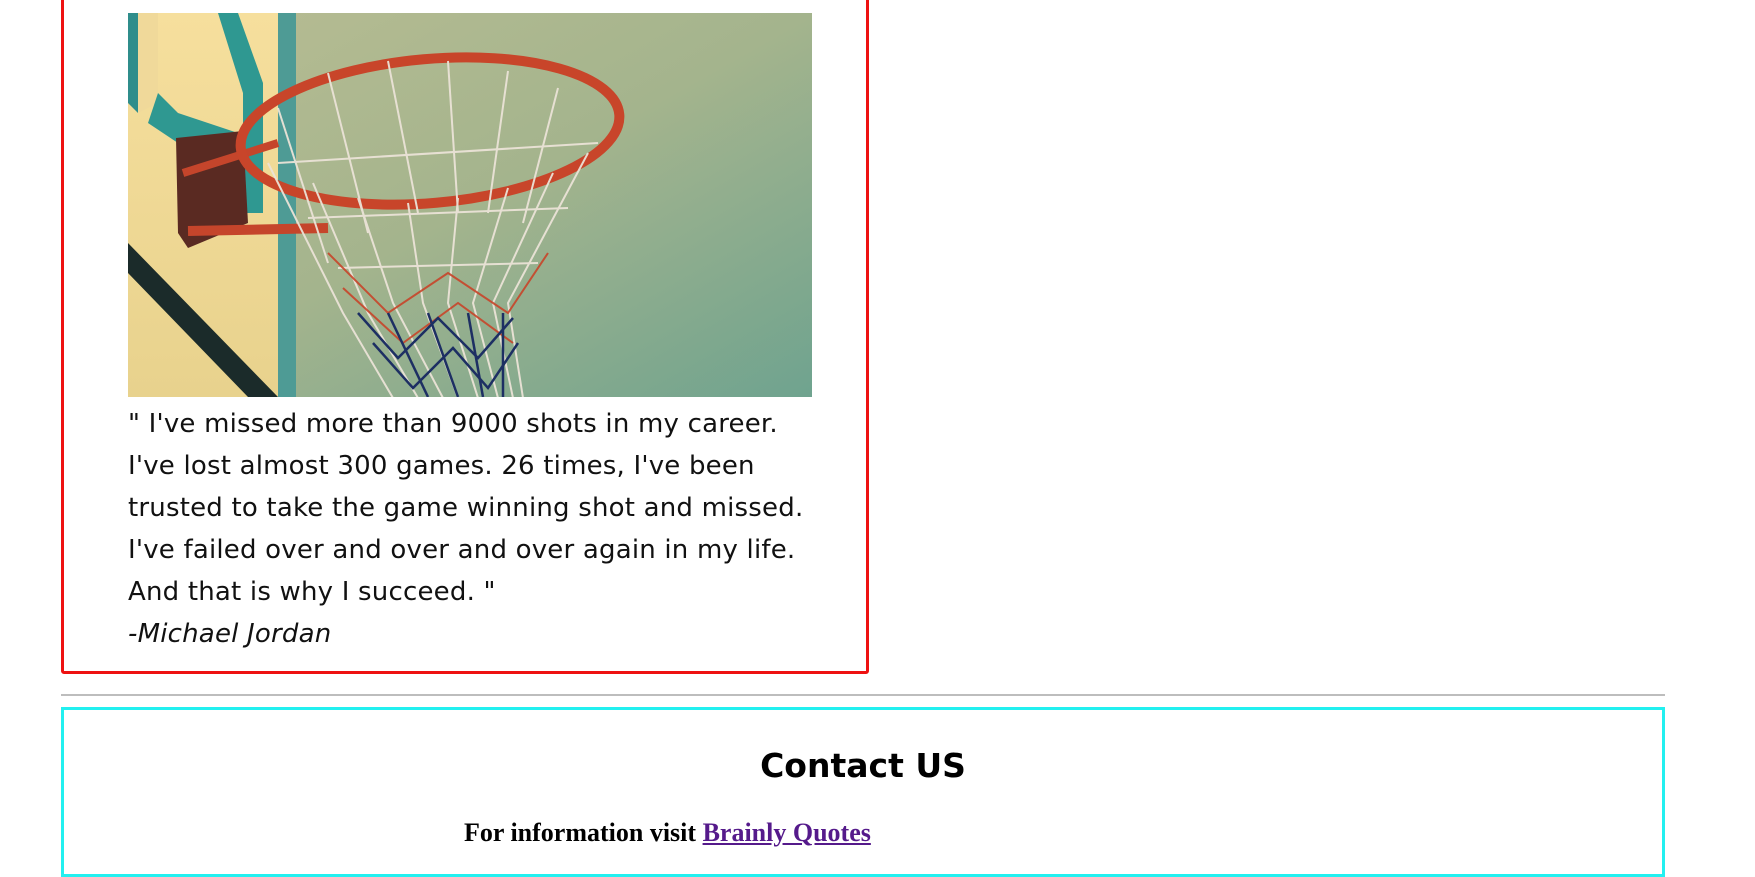 This screenshot has width=1755, height=877. I want to click on contact-info-prefix: For information visit, so click(583, 832).